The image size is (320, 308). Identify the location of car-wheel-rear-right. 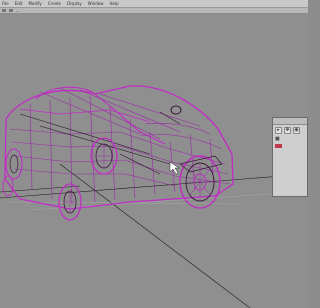
(14, 164).